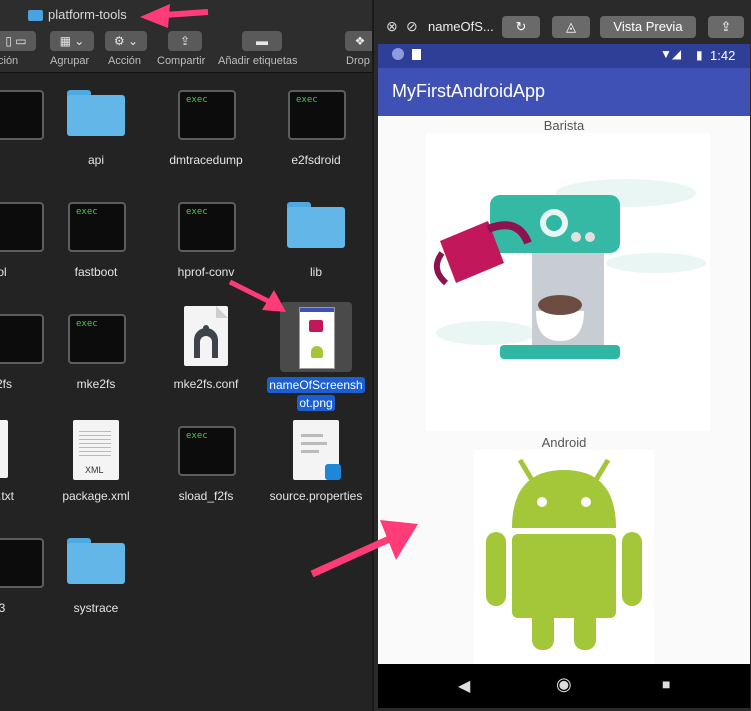 Image resolution: width=751 pixels, height=711 pixels. Describe the element at coordinates (155, 16) in the screenshot. I see `arrow-head-title-icon` at that location.